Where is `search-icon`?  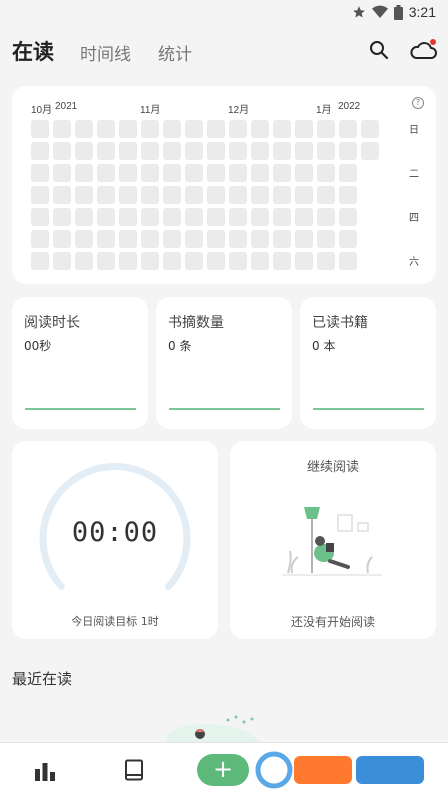
search-icon is located at coordinates (379, 50).